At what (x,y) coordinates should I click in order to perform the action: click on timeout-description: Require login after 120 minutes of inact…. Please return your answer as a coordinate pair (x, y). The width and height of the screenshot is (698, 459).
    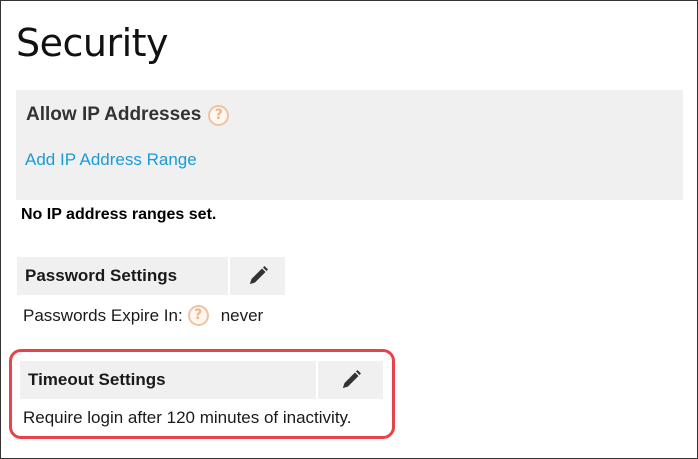
    Looking at the image, I should click on (187, 417).